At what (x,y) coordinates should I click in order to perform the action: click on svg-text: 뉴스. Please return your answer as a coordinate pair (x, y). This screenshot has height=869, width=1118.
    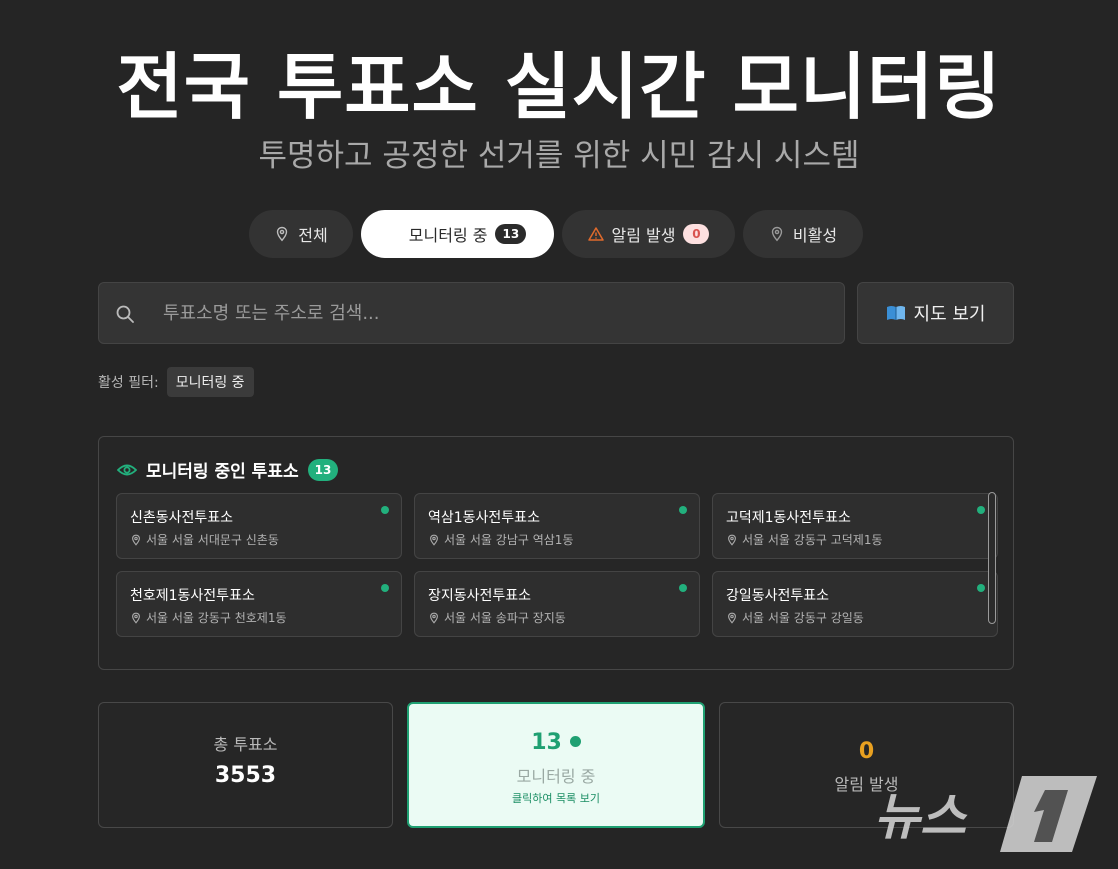
    Looking at the image, I should click on (921, 817).